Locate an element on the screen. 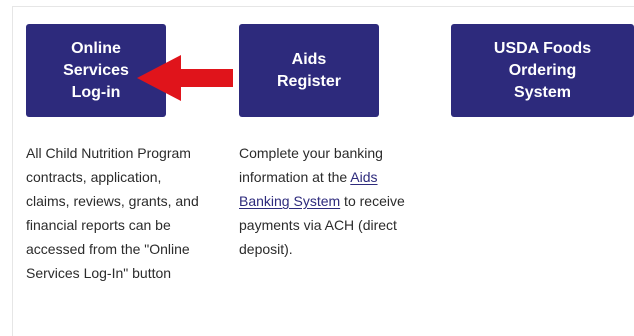 Image resolution: width=634 pixels, height=336 pixels. aids-desc-line-5: deposit). is located at coordinates (266, 249).